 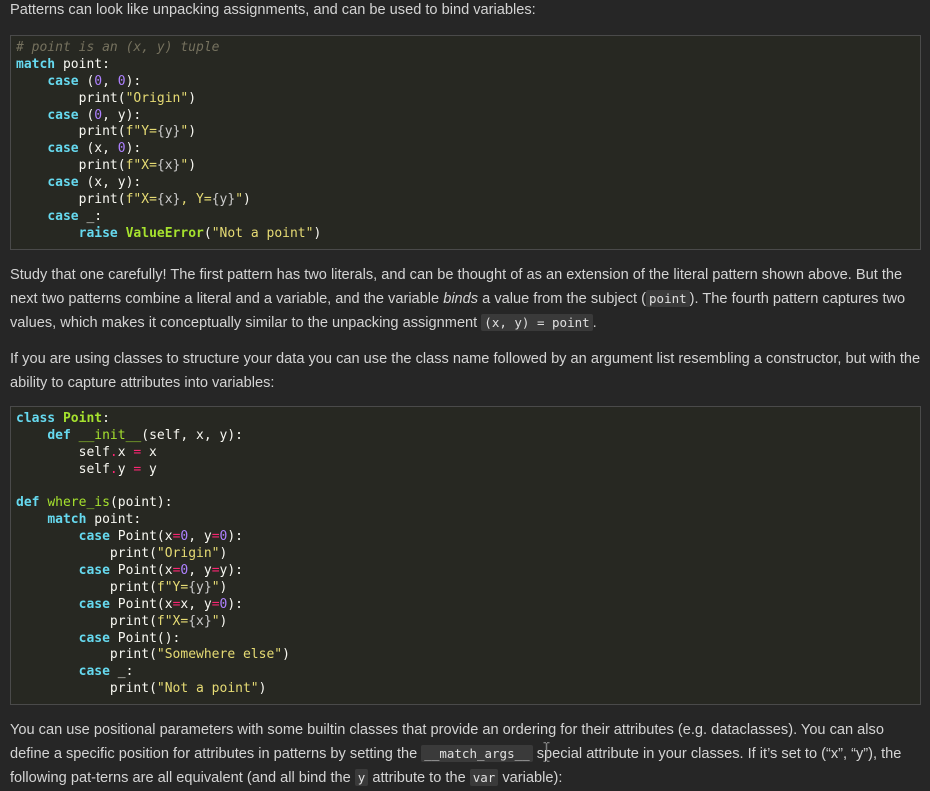 What do you see at coordinates (361, 777) in the screenshot?
I see `inline-code-y: y` at bounding box center [361, 777].